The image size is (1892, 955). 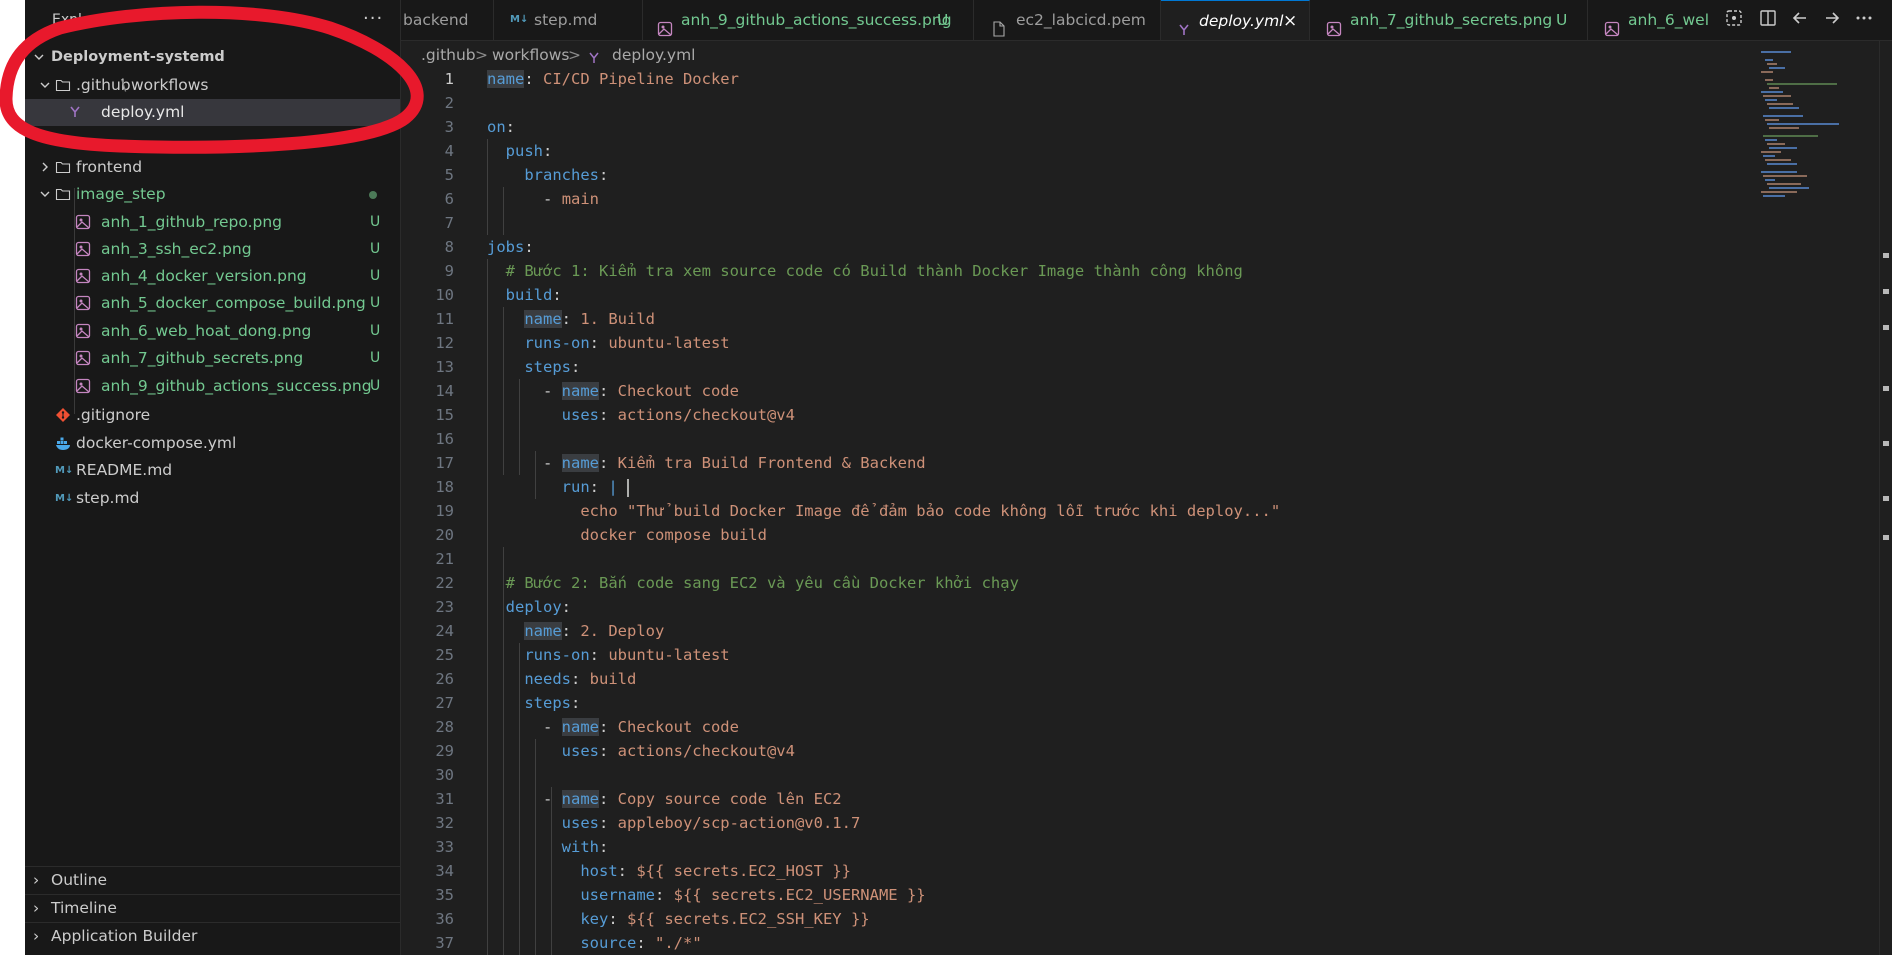 I want to click on minimap, so click(x=1820, y=151).